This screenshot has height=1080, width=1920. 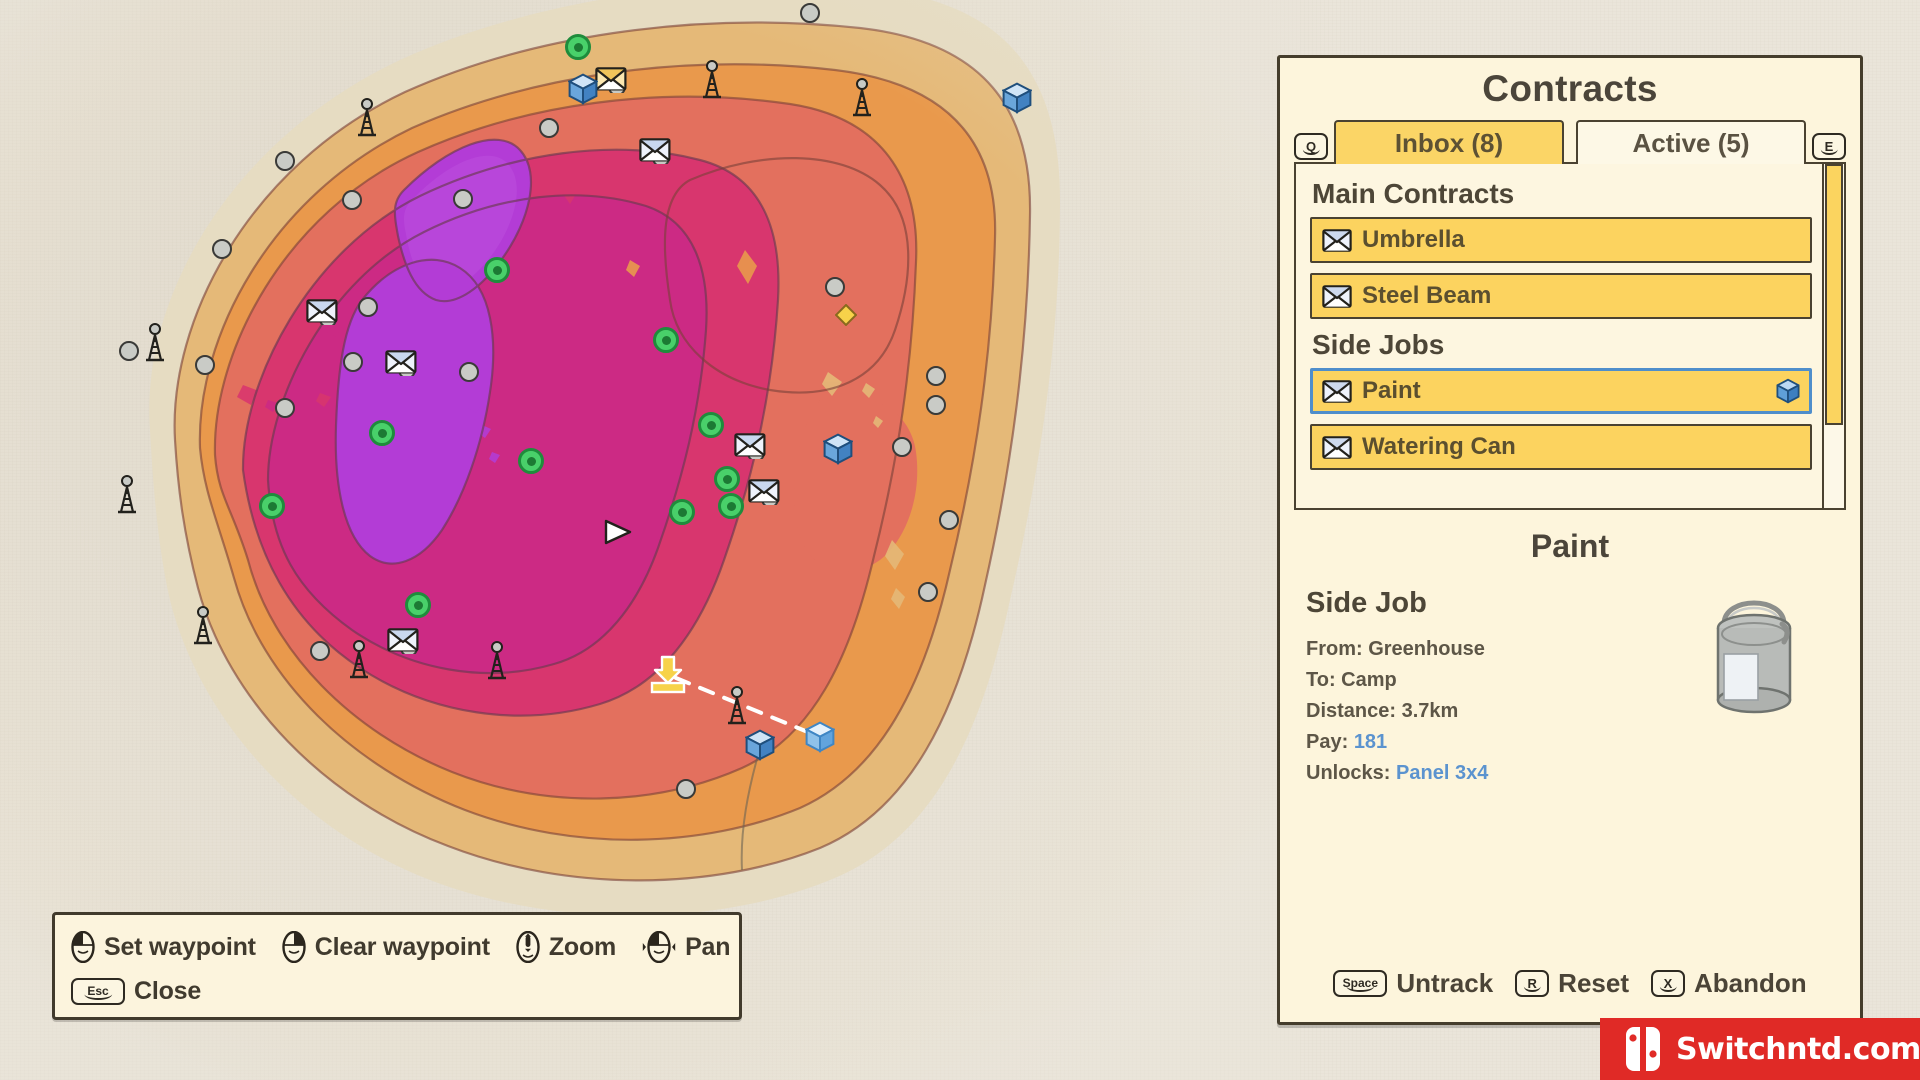 What do you see at coordinates (1668, 983) in the screenshot?
I see `key-x: X` at bounding box center [1668, 983].